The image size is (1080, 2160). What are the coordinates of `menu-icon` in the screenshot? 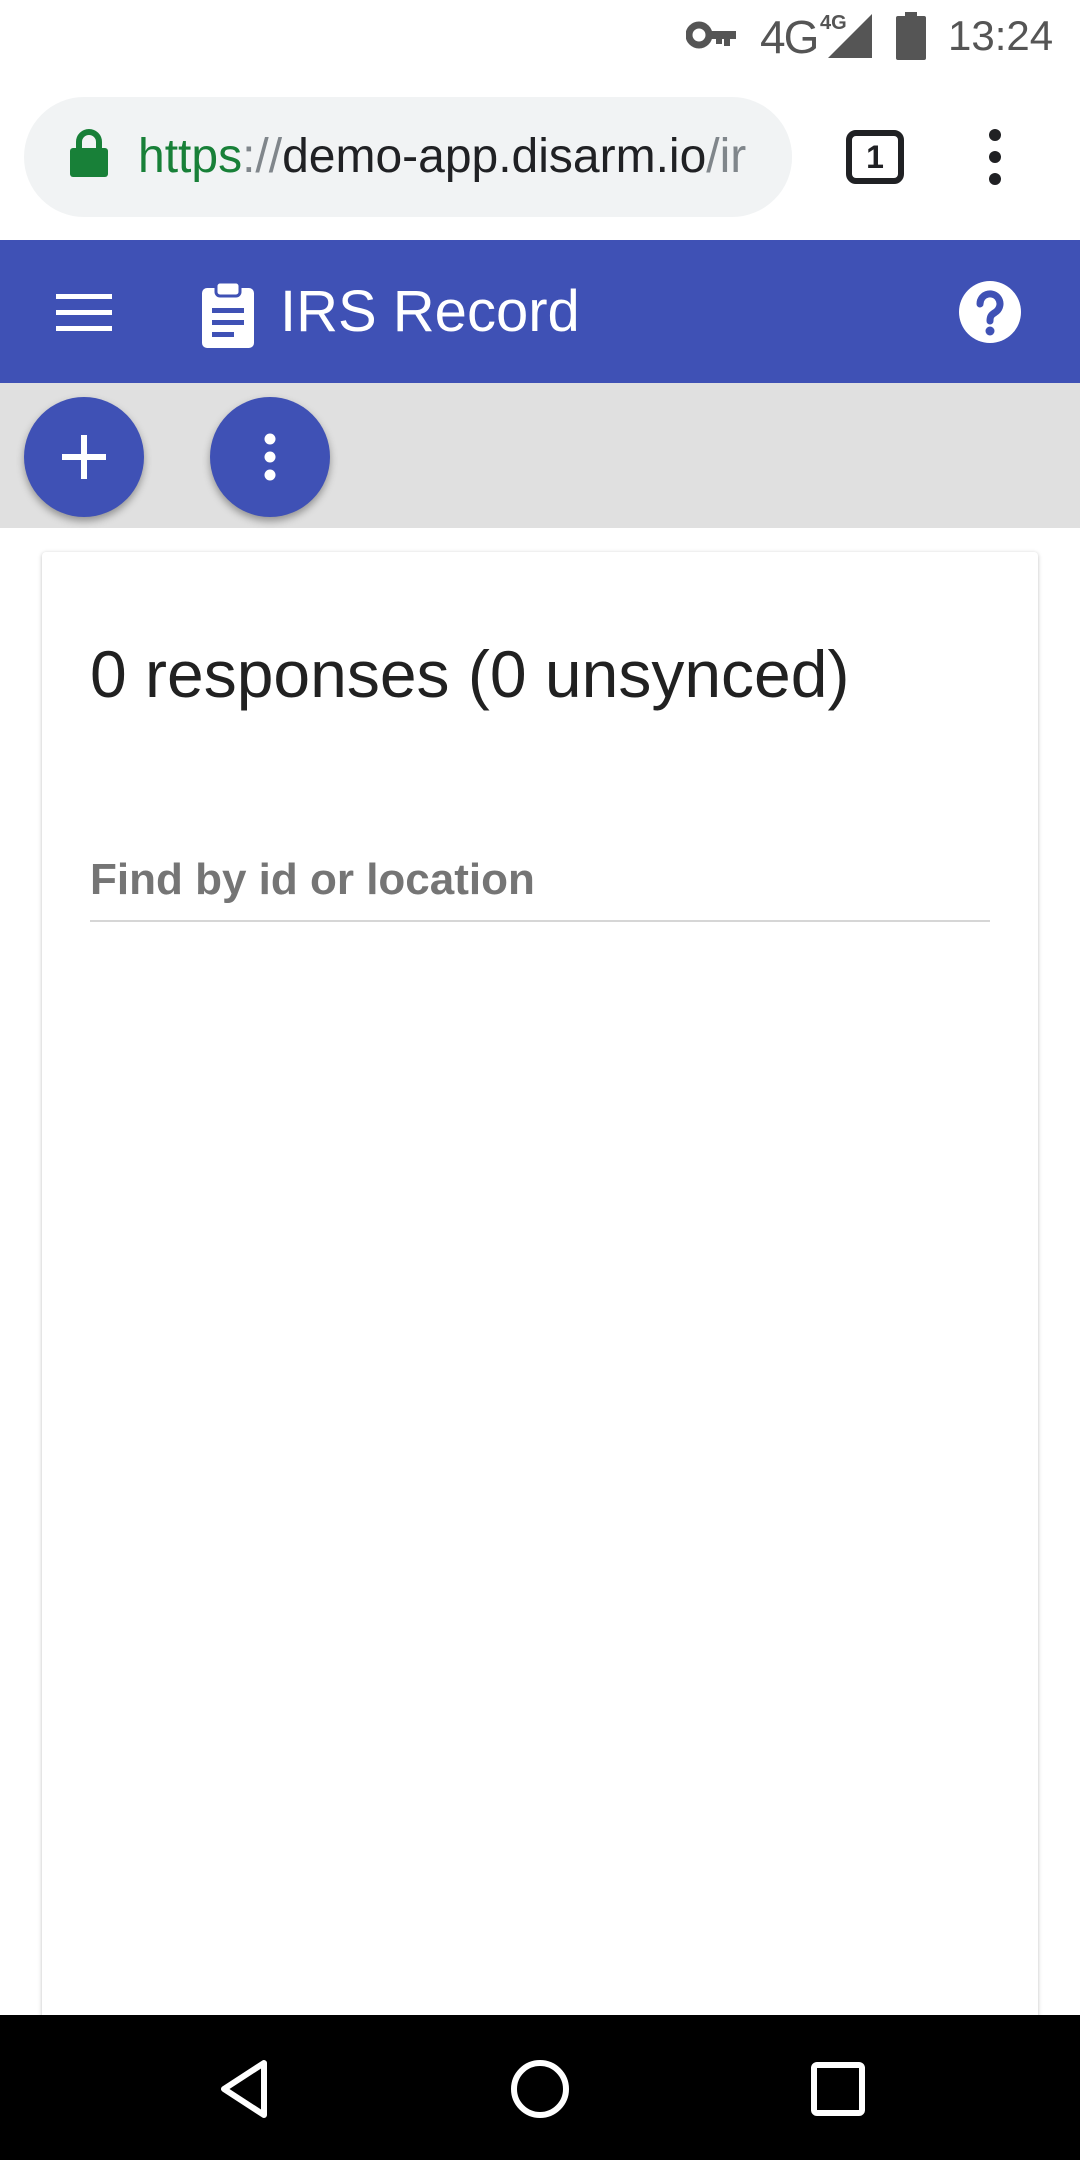 It's located at (84, 312).